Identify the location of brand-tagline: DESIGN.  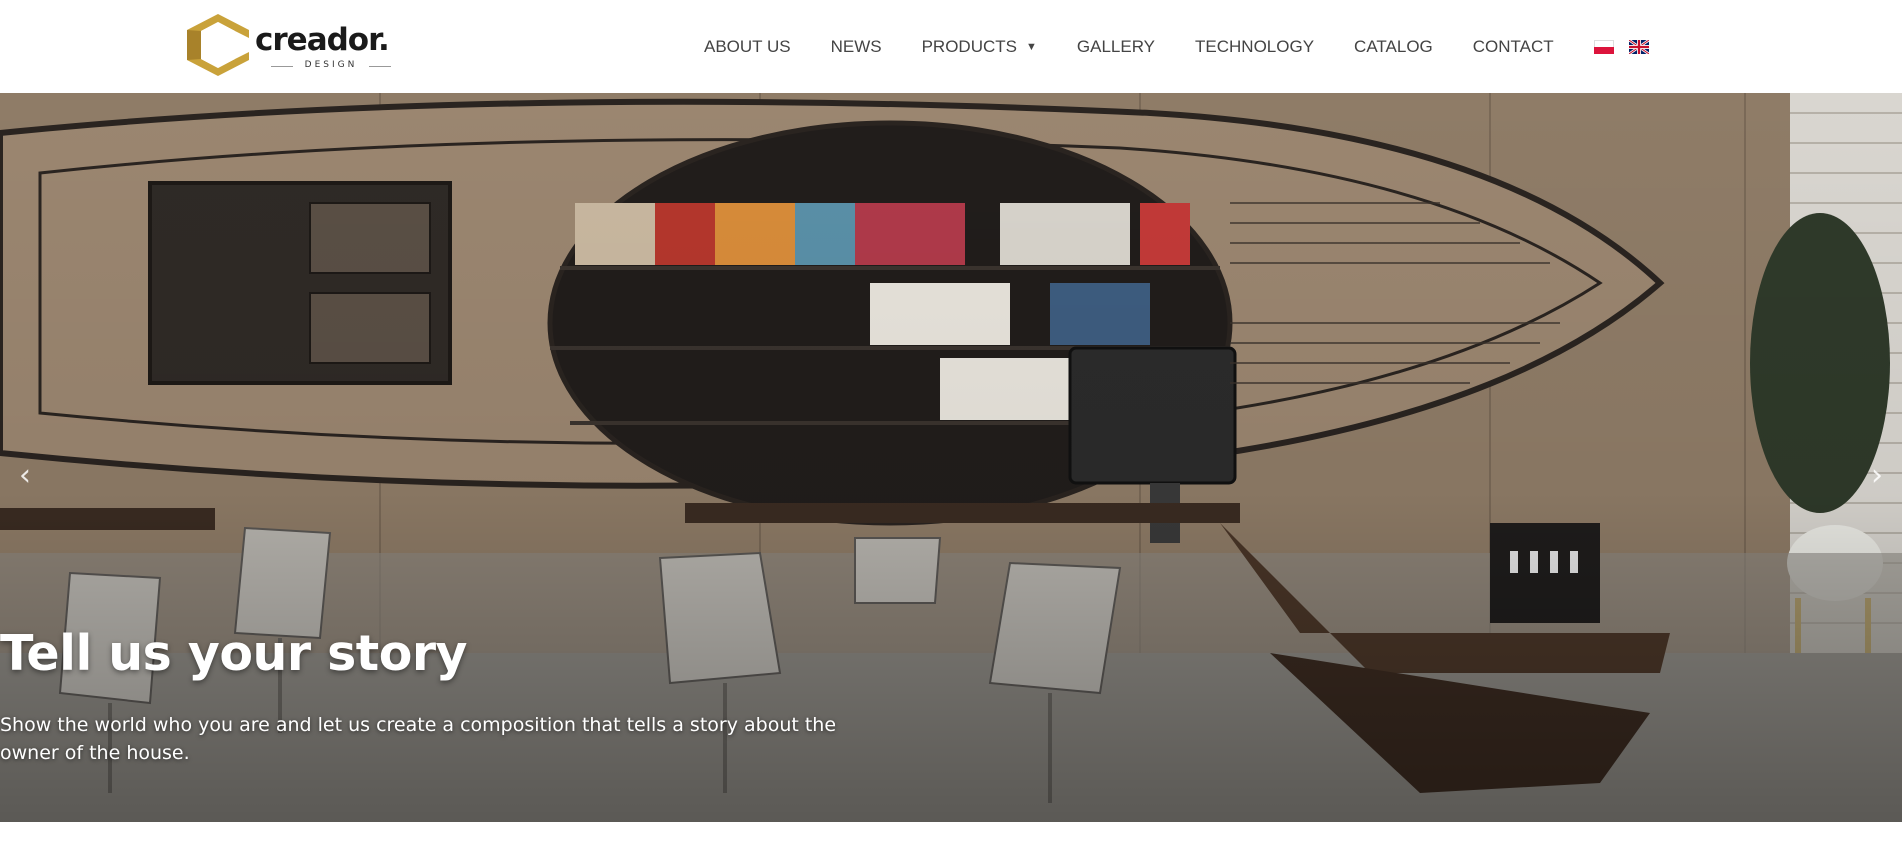
(331, 65).